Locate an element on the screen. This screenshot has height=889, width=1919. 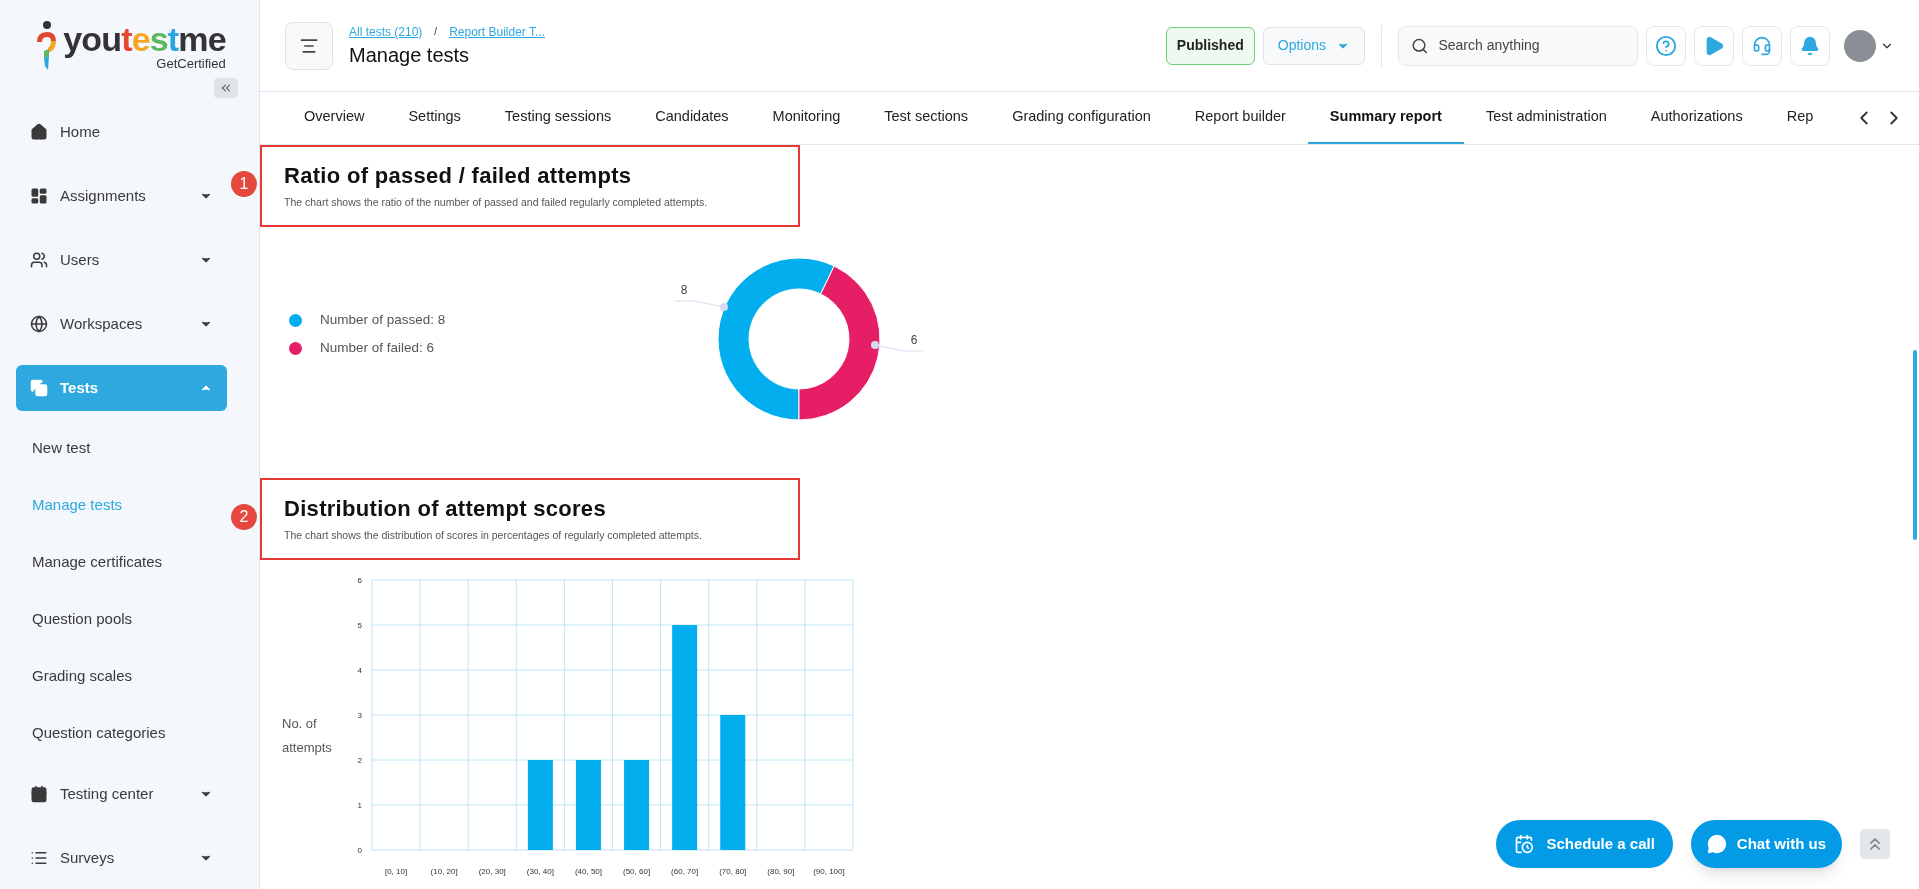
tab: Summary report is located at coordinates (1385, 118).